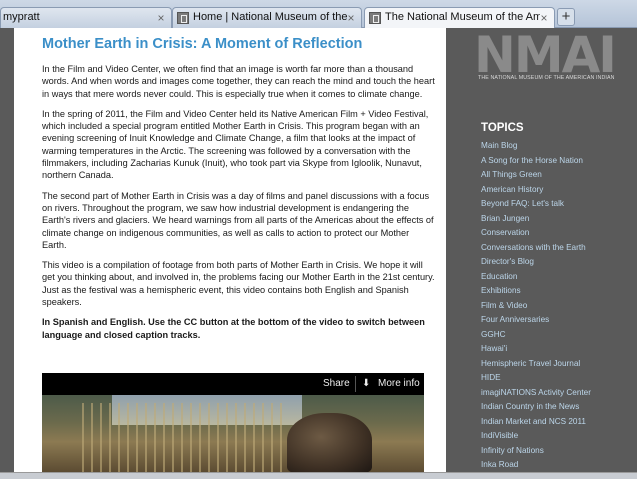  What do you see at coordinates (556, 190) in the screenshot?
I see `topic-link: American History` at bounding box center [556, 190].